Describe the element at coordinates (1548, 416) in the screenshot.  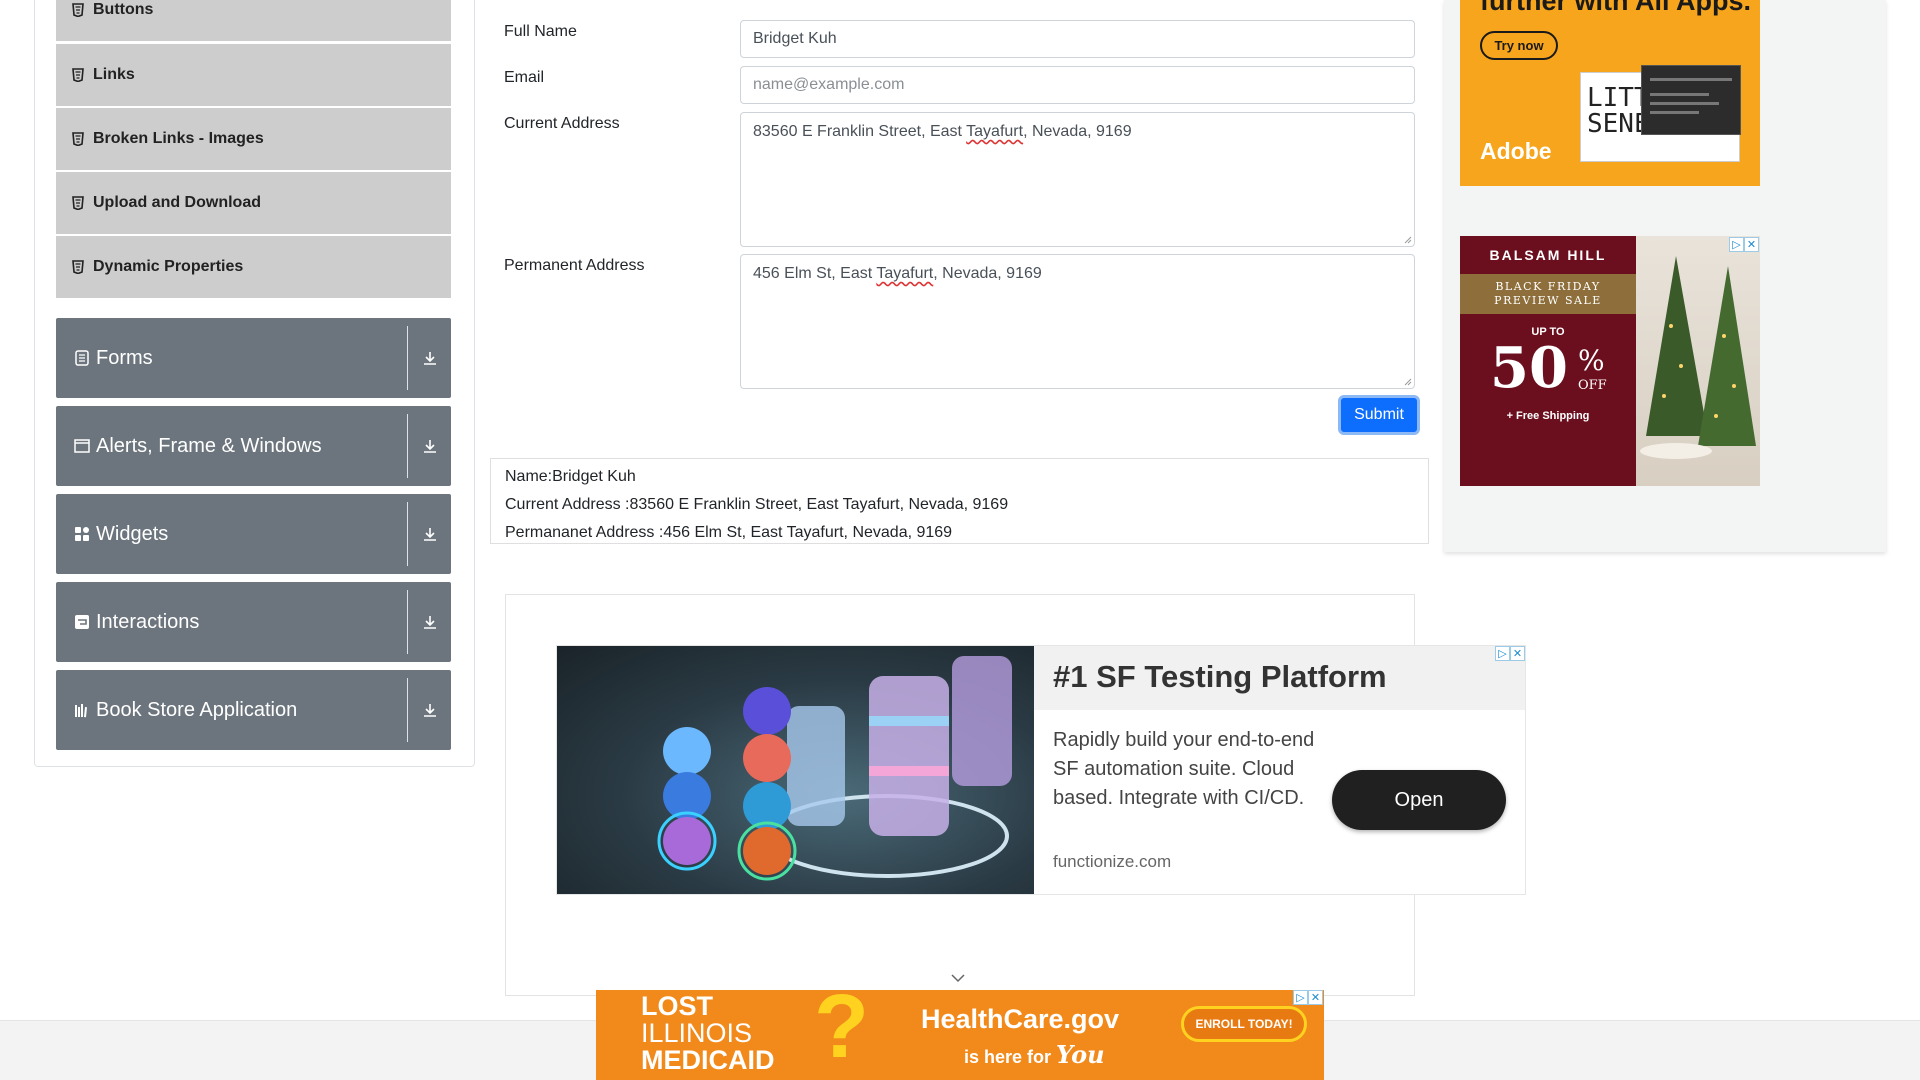
I see `shipping-text: + Free Shipping` at that location.